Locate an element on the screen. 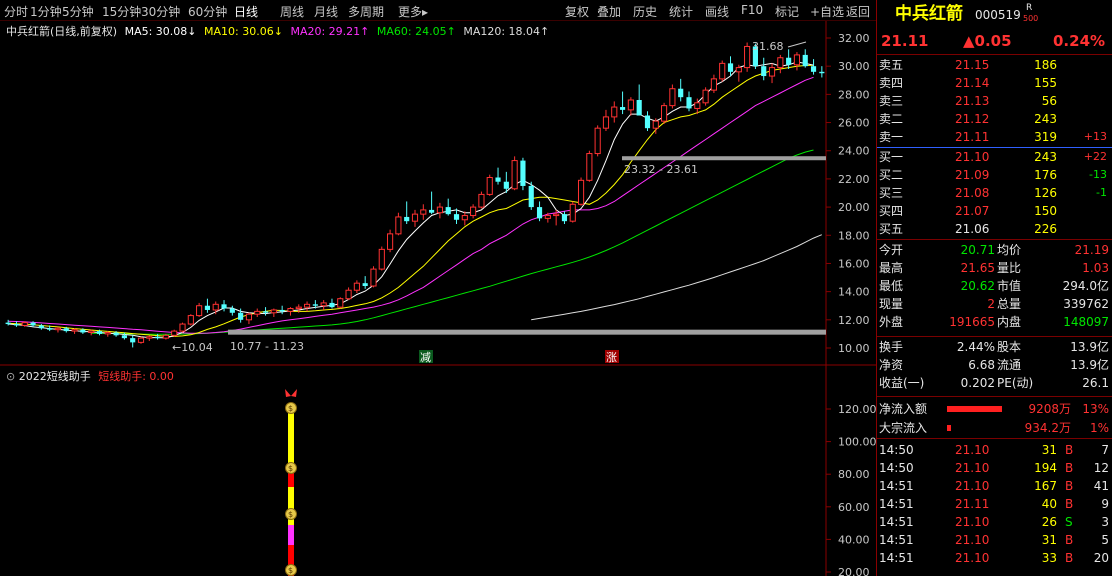 Image resolution: width=1112 pixels, height=576 pixels. tick-volume: 40 is located at coordinates (1049, 504).